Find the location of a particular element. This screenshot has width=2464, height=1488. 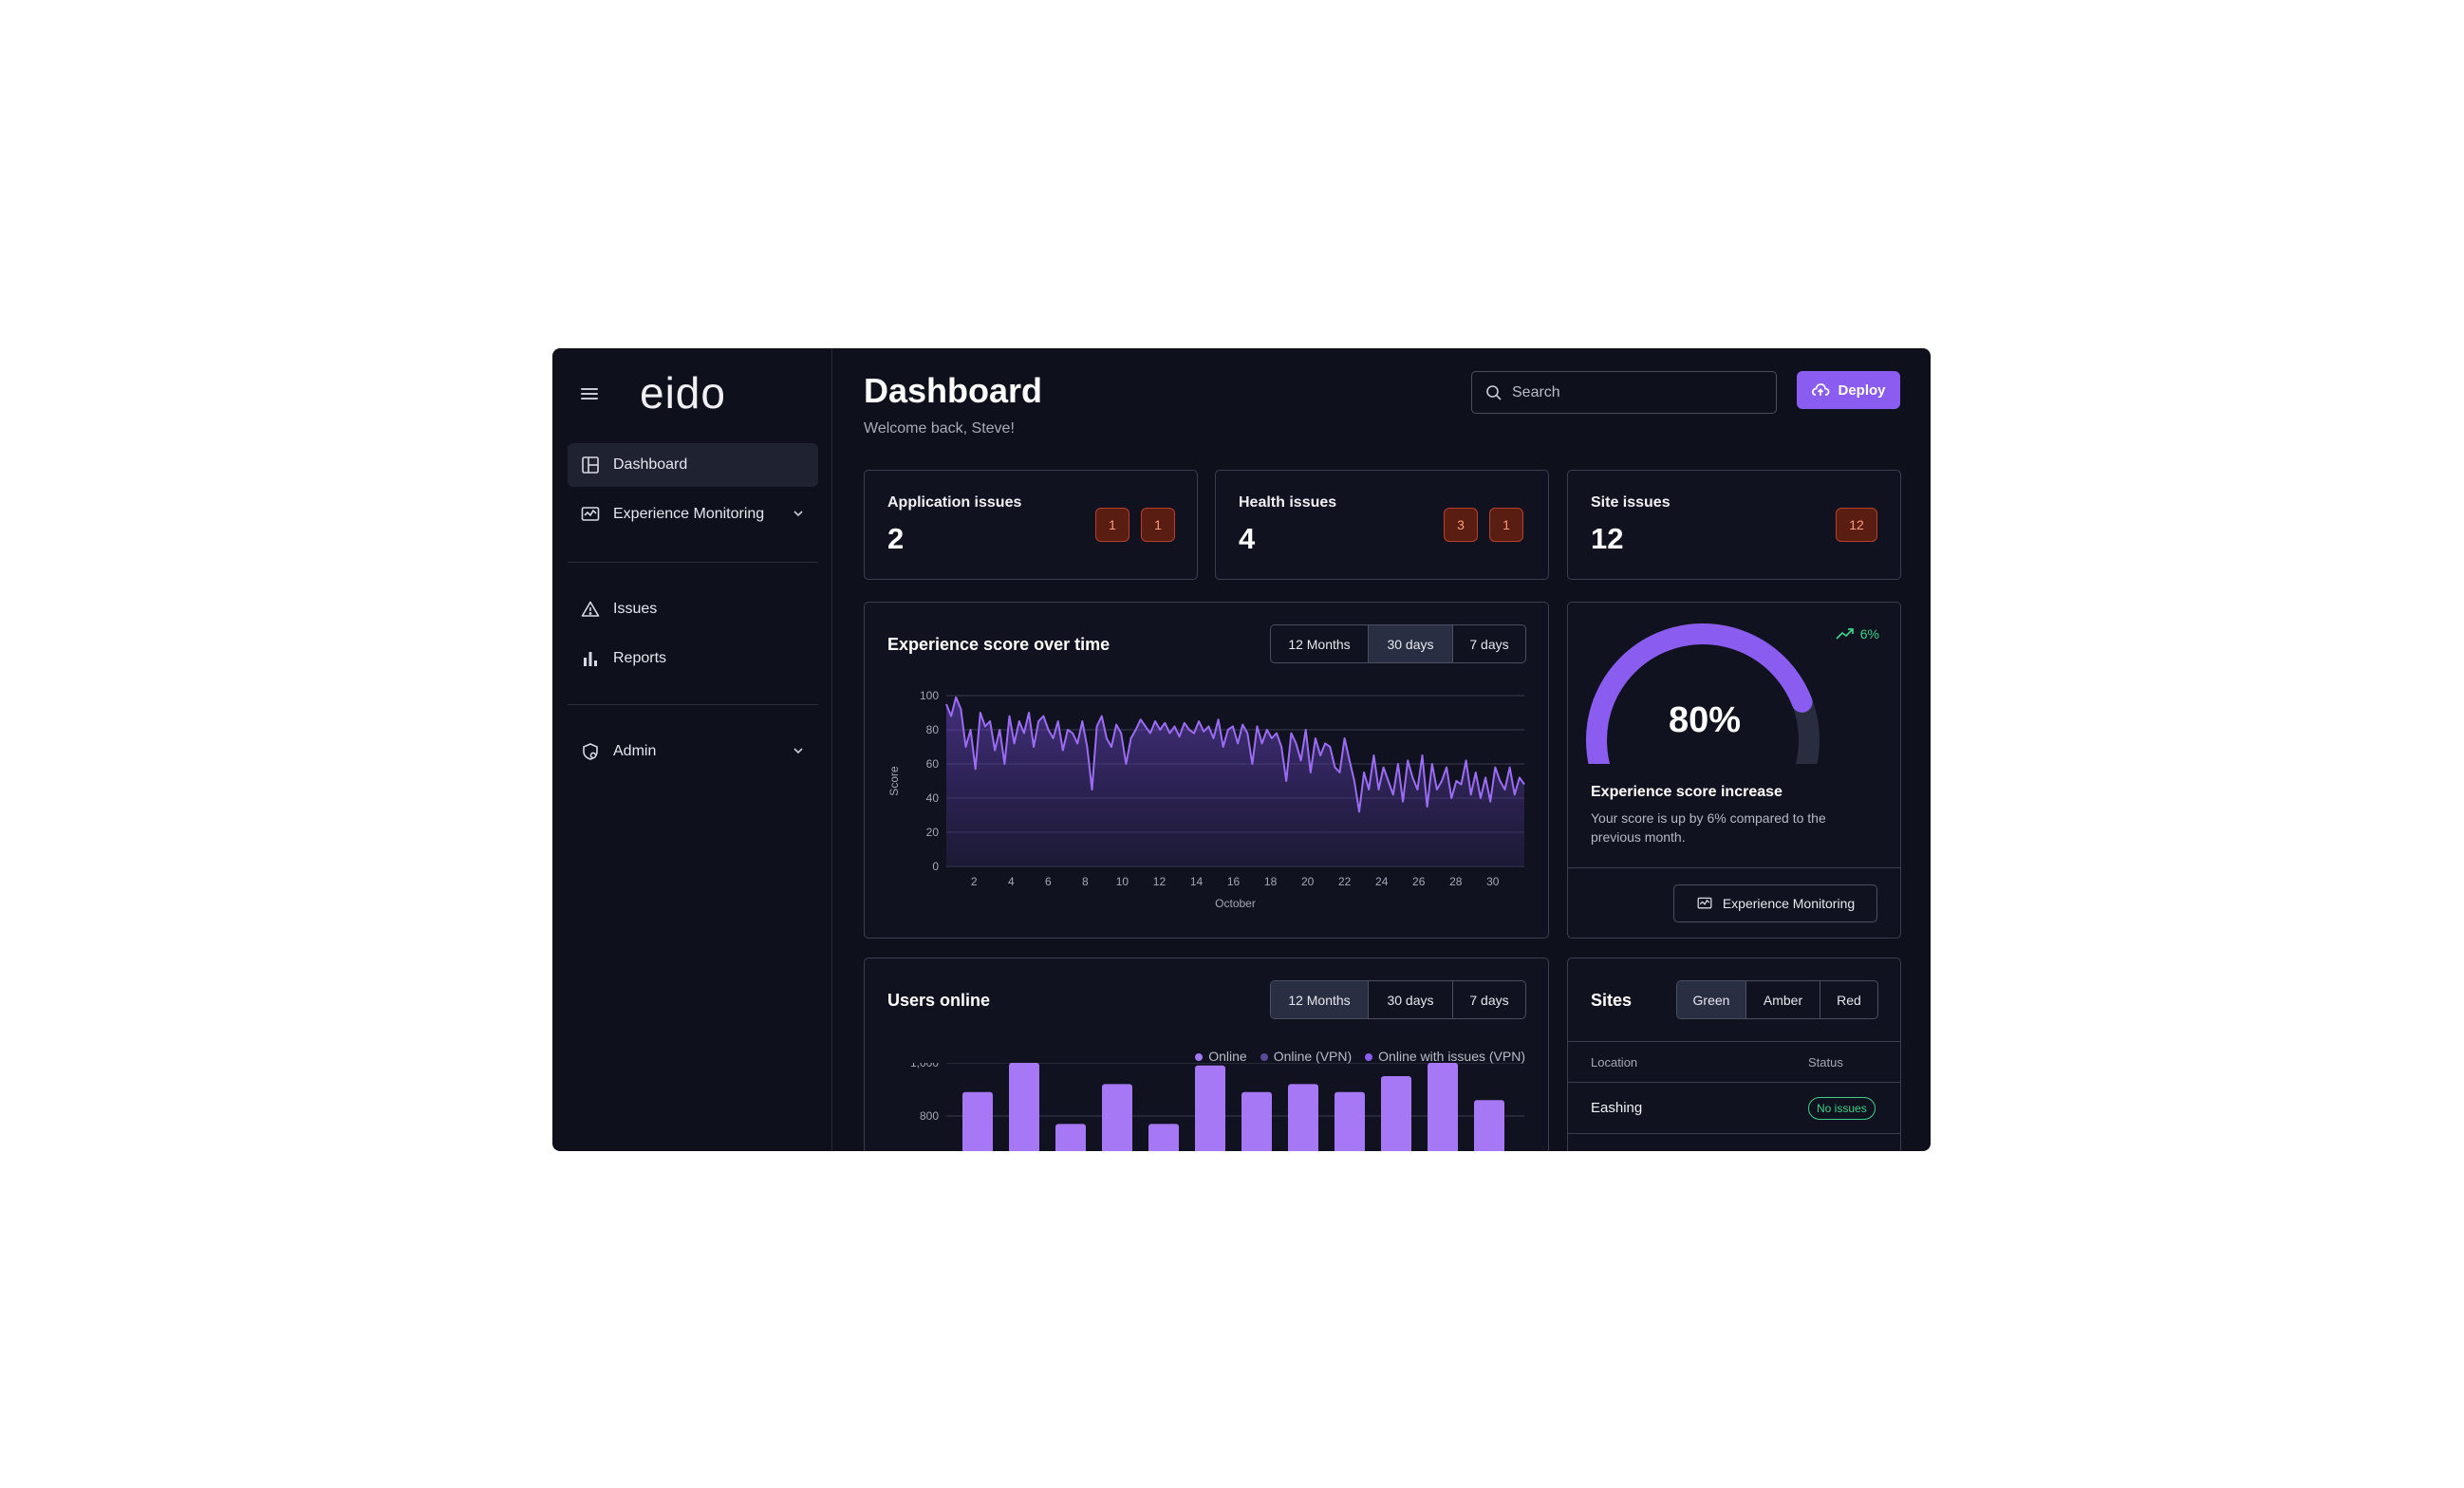

filter-red: Red is located at coordinates (1848, 1000).